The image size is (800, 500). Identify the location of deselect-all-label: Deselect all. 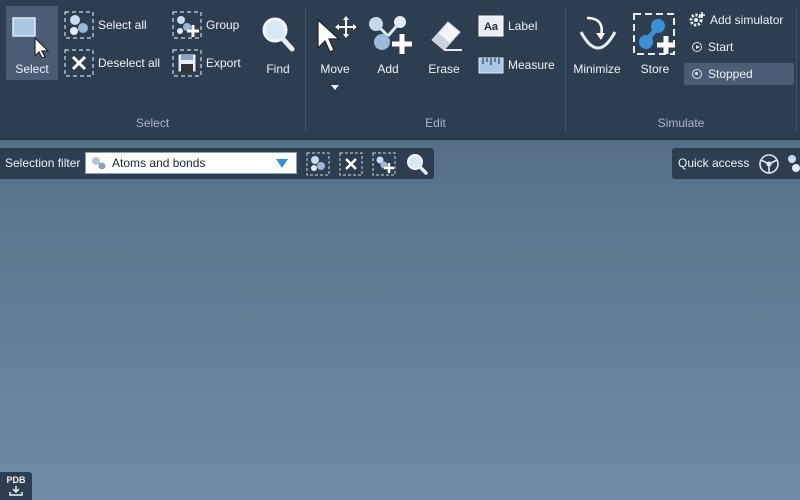
(129, 63).